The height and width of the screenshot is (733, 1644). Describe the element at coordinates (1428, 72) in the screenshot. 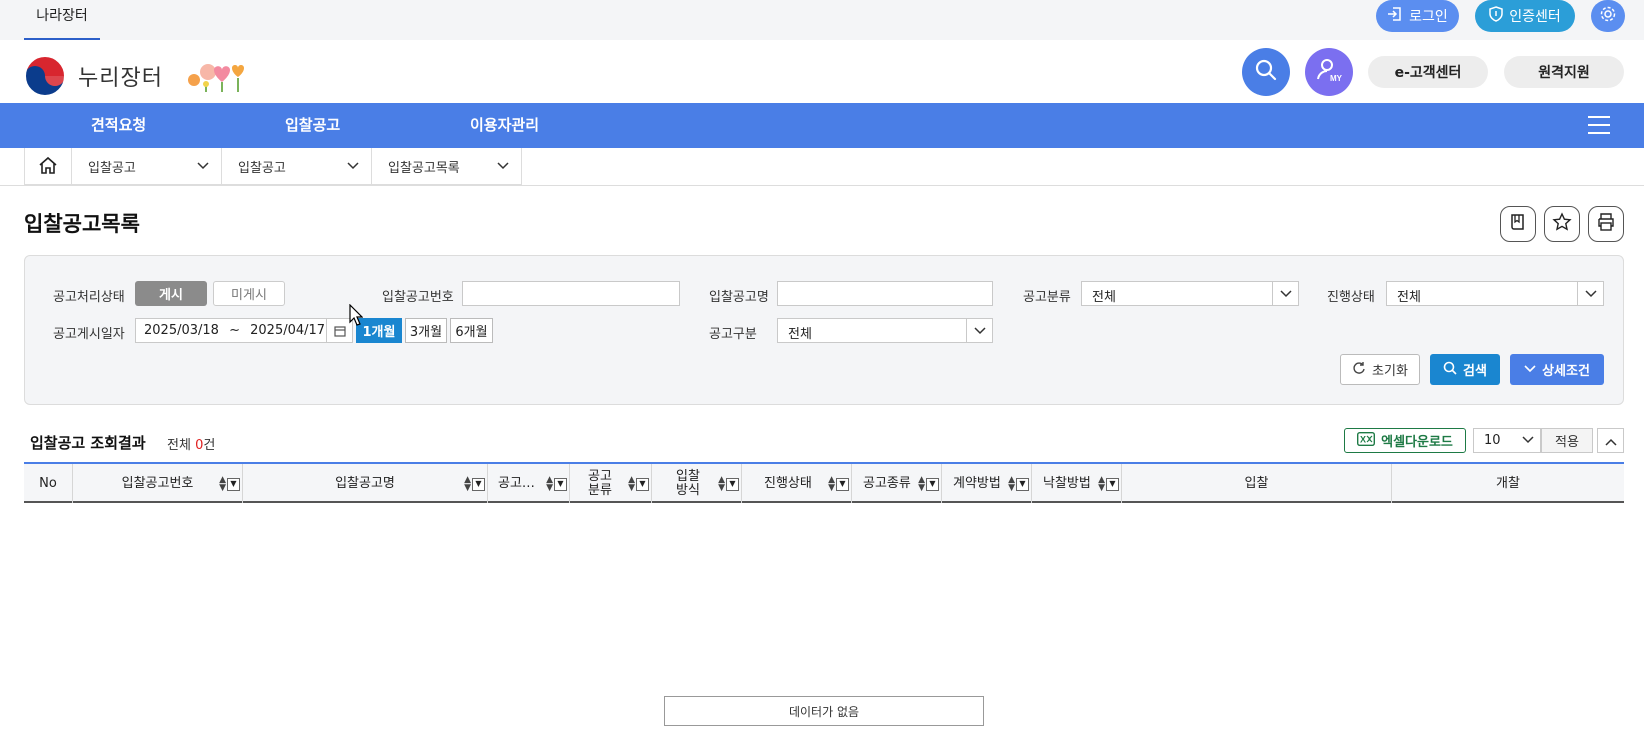

I see `e-customer-center-button: e-고객센터` at that location.